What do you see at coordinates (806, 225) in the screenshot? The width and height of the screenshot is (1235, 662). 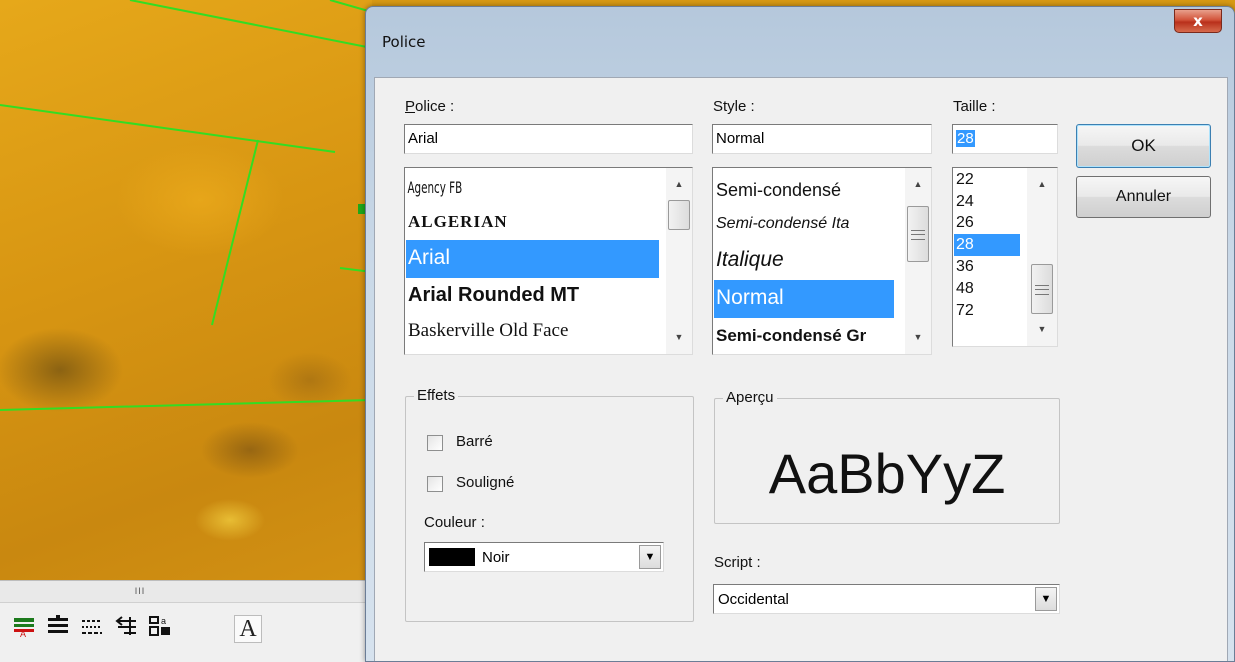 I see `list-item: Semi-condensé Ita` at bounding box center [806, 225].